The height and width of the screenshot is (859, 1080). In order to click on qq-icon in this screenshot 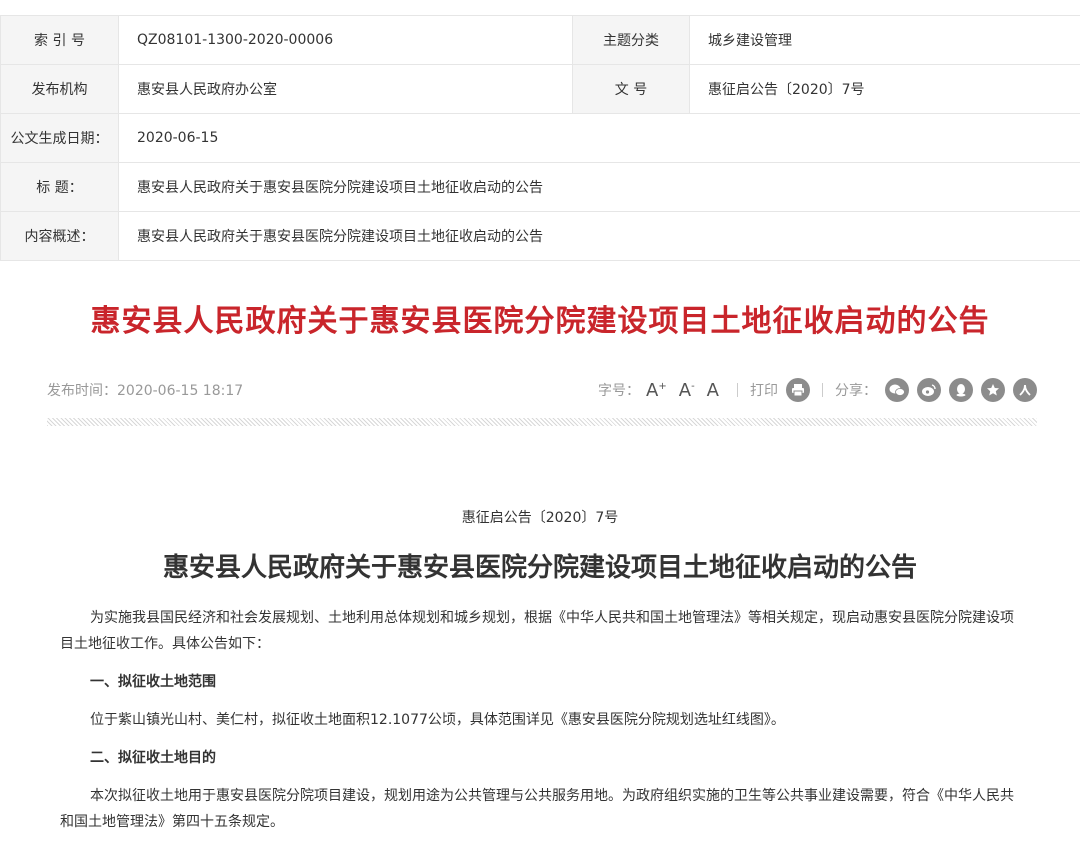, I will do `click(961, 390)`.